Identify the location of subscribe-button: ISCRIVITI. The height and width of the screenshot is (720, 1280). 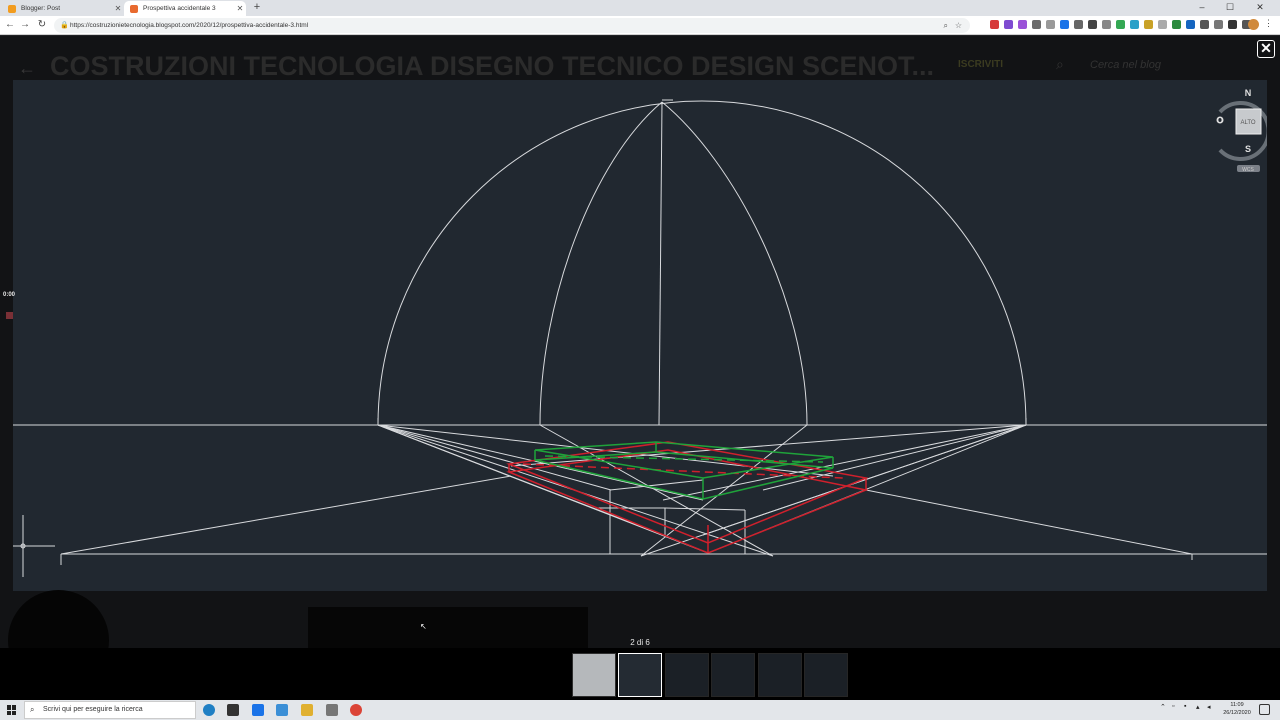
(981, 64).